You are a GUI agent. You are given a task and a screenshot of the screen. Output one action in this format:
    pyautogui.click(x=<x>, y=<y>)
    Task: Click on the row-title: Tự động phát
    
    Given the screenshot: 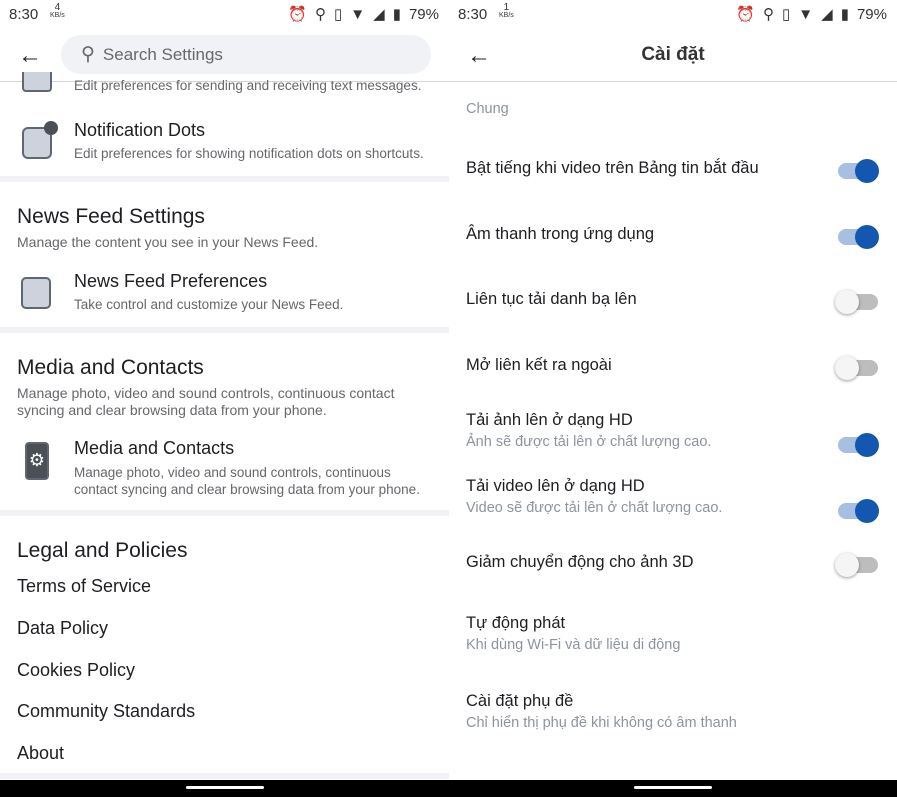 What is the action you would take?
    pyautogui.click(x=516, y=623)
    